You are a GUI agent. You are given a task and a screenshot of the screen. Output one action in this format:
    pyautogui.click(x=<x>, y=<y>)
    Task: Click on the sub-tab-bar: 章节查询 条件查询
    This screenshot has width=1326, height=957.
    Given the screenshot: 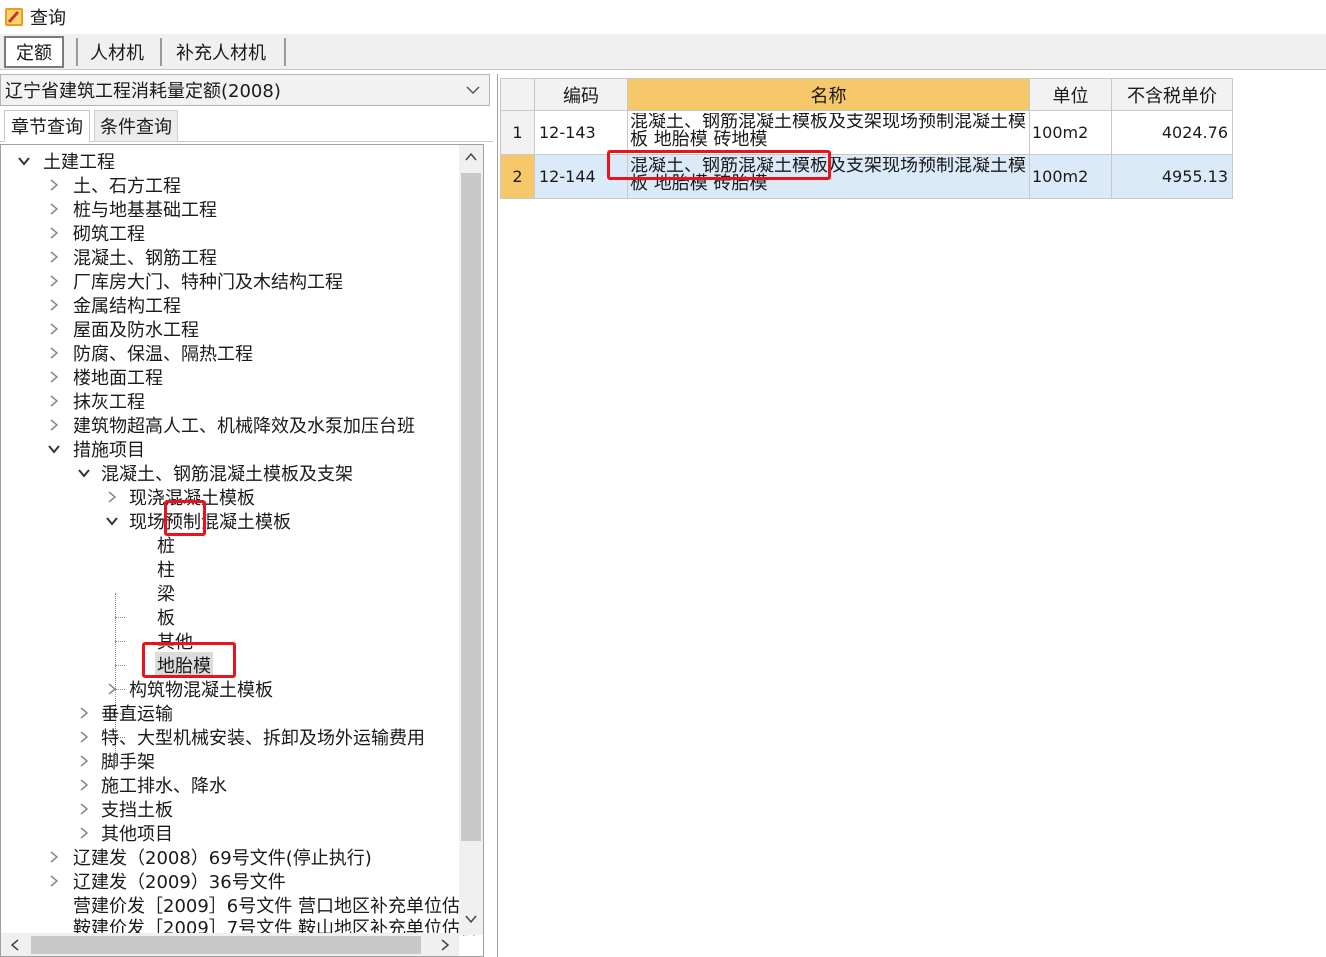 What is the action you would take?
    pyautogui.click(x=246, y=126)
    